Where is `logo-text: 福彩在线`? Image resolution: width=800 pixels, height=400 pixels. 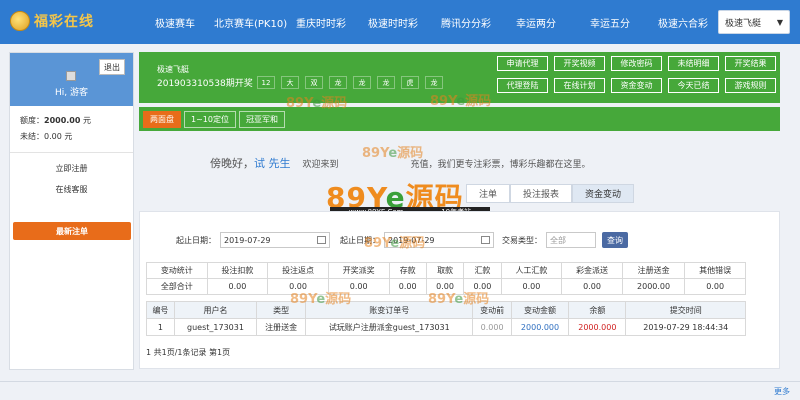 logo-text: 福彩在线 is located at coordinates (64, 22).